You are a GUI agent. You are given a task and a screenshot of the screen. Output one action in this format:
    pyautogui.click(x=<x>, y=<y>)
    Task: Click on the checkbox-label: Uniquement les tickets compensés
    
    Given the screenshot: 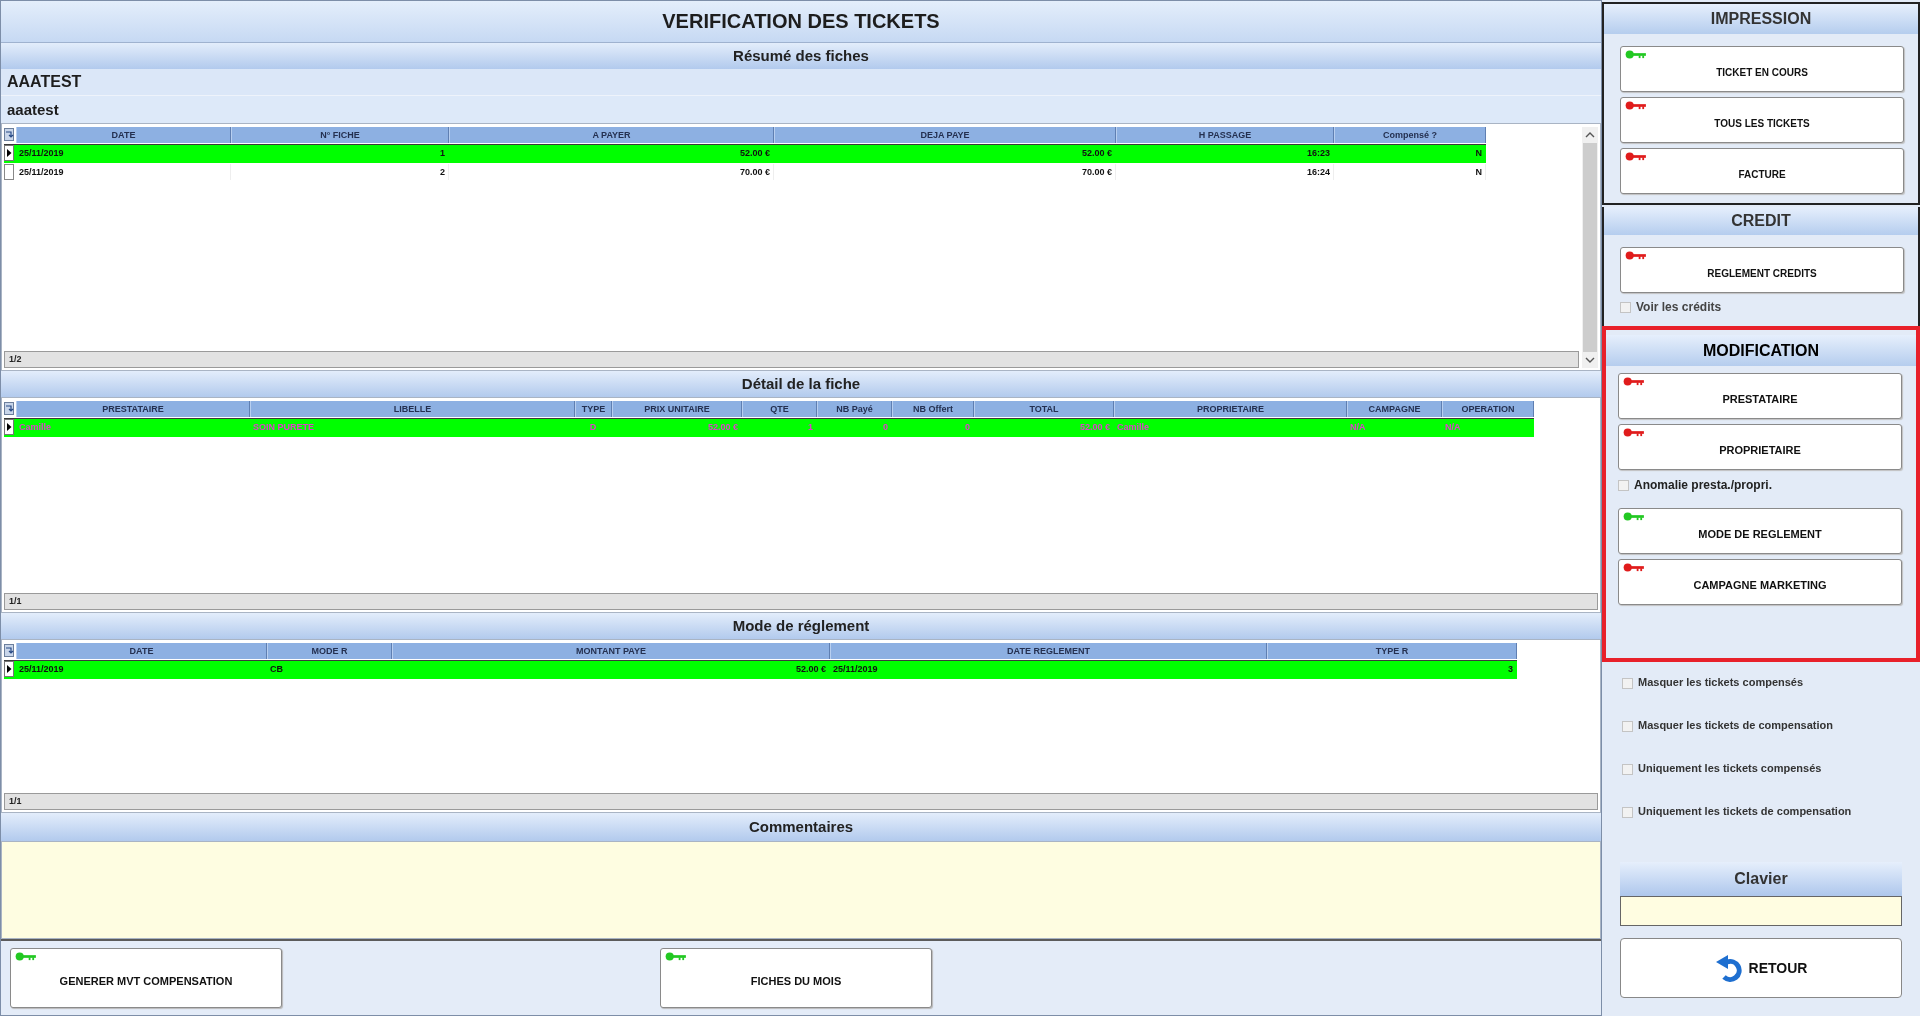 What is the action you would take?
    pyautogui.click(x=1730, y=768)
    